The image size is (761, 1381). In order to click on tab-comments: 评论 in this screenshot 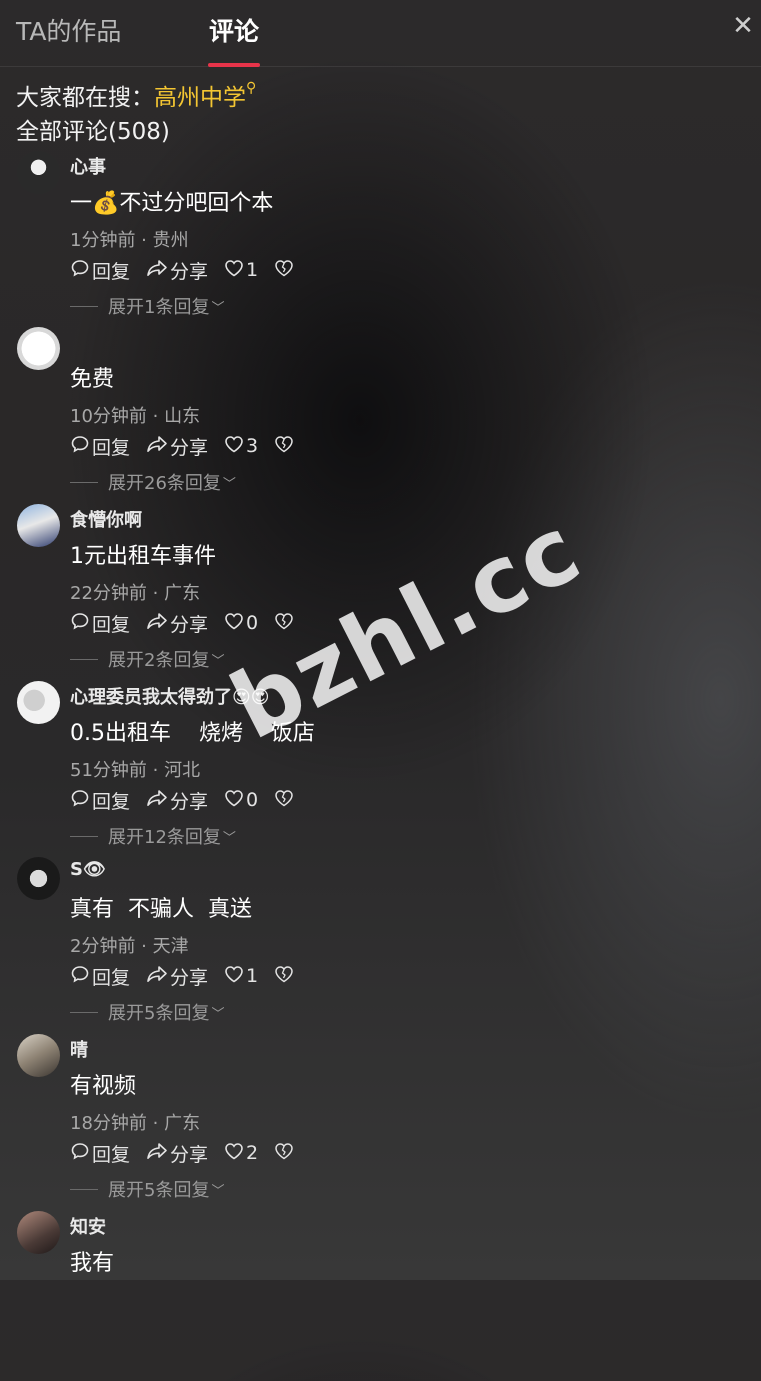, I will do `click(234, 30)`.